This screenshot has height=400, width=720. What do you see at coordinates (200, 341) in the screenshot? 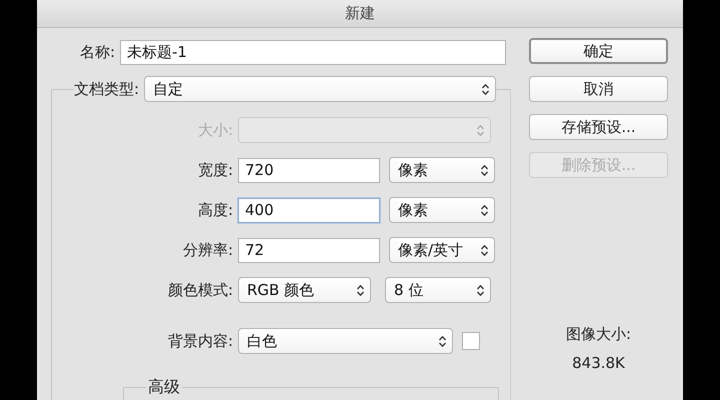
I see `field-label: 背景内容:` at bounding box center [200, 341].